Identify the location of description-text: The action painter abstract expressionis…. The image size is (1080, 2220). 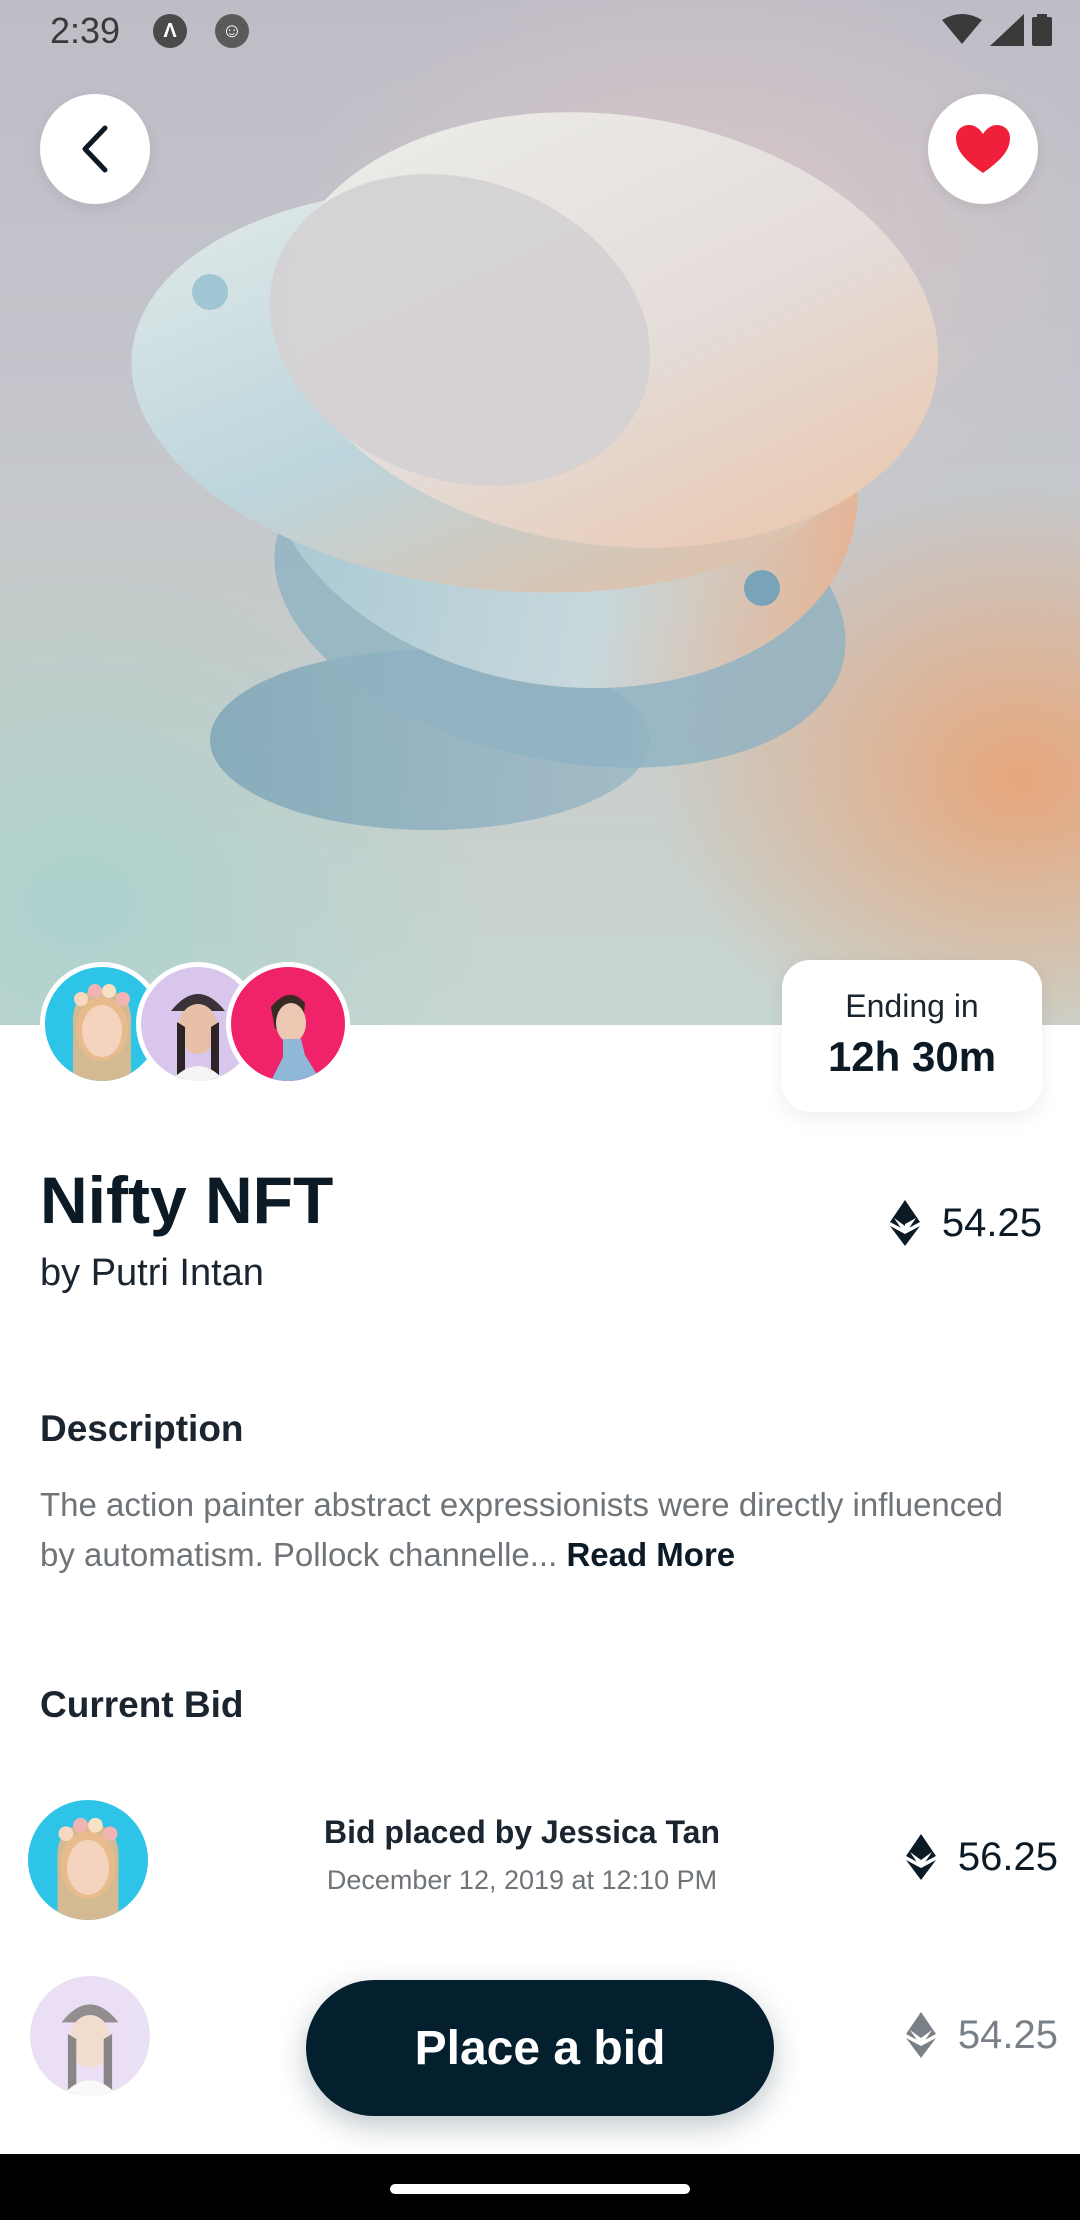
(540, 1530).